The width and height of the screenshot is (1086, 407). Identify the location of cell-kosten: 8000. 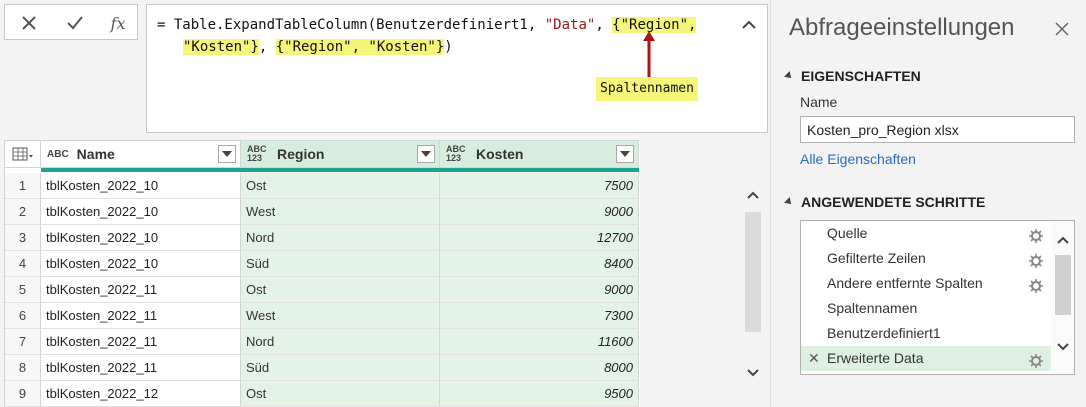
(539, 368).